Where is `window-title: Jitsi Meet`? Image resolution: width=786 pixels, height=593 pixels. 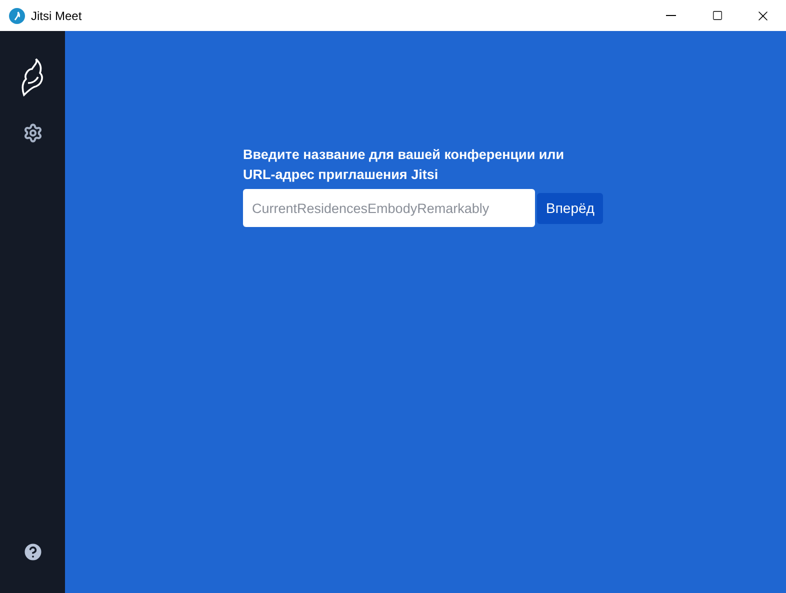
window-title: Jitsi Meet is located at coordinates (56, 16).